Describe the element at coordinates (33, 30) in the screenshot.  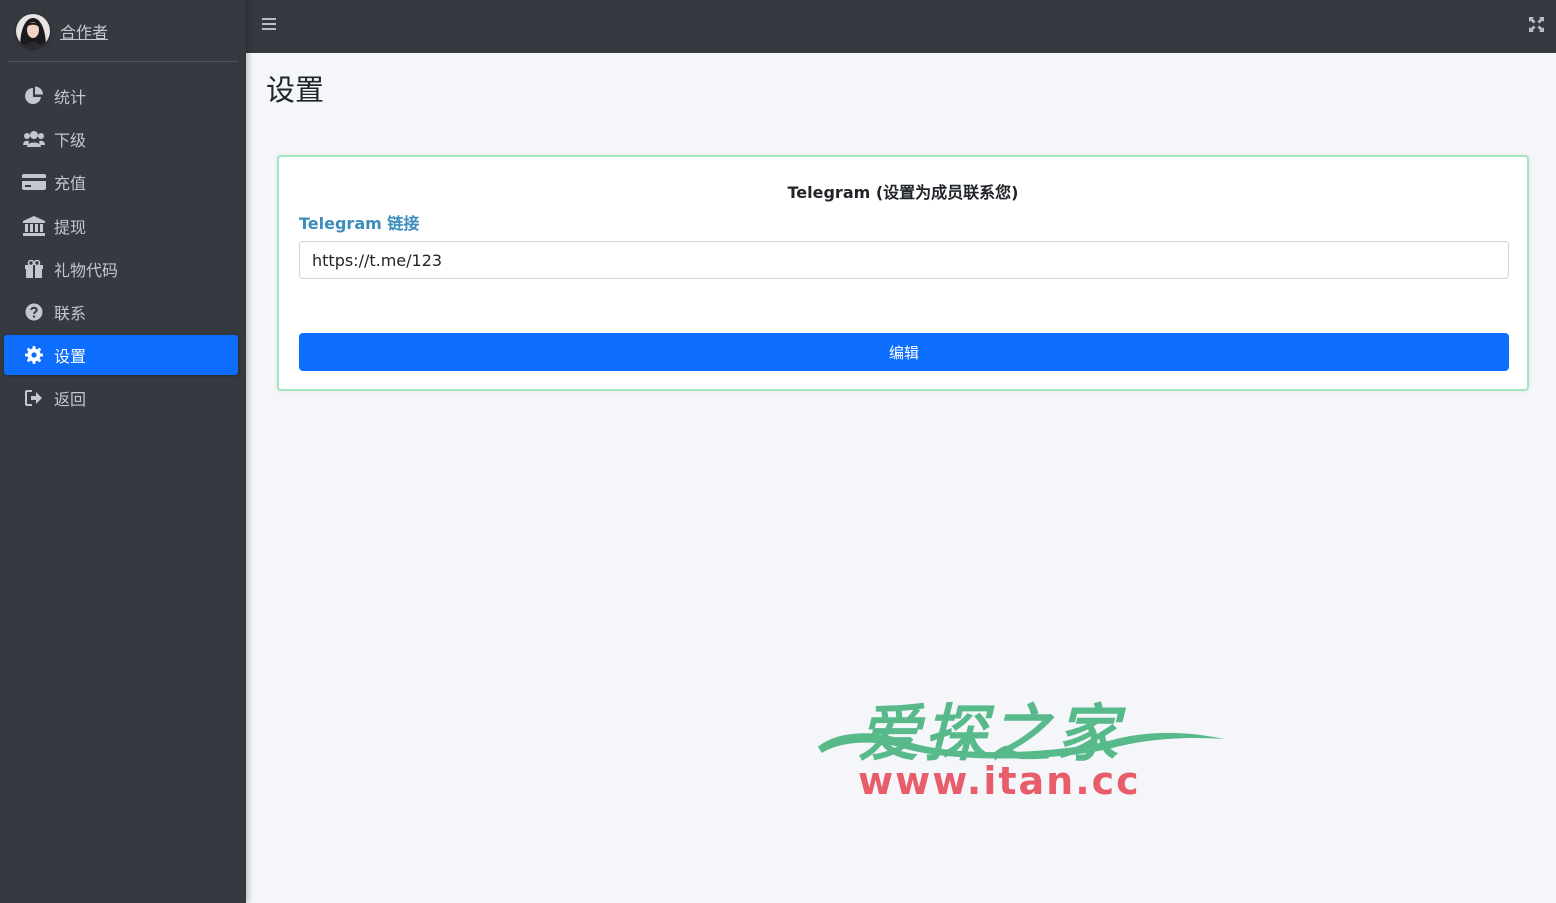
I see `avatar` at that location.